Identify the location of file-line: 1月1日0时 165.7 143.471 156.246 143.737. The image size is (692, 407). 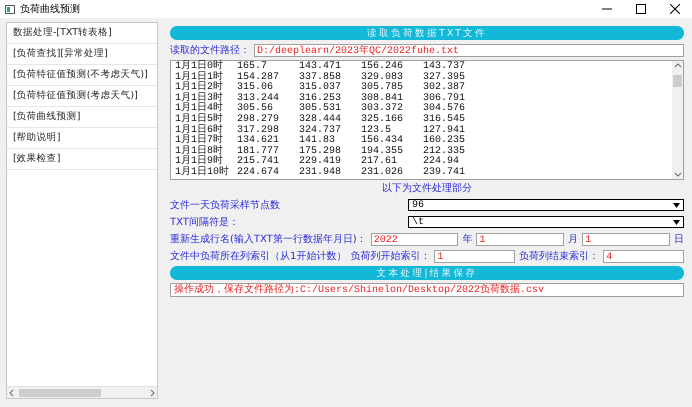
(320, 67).